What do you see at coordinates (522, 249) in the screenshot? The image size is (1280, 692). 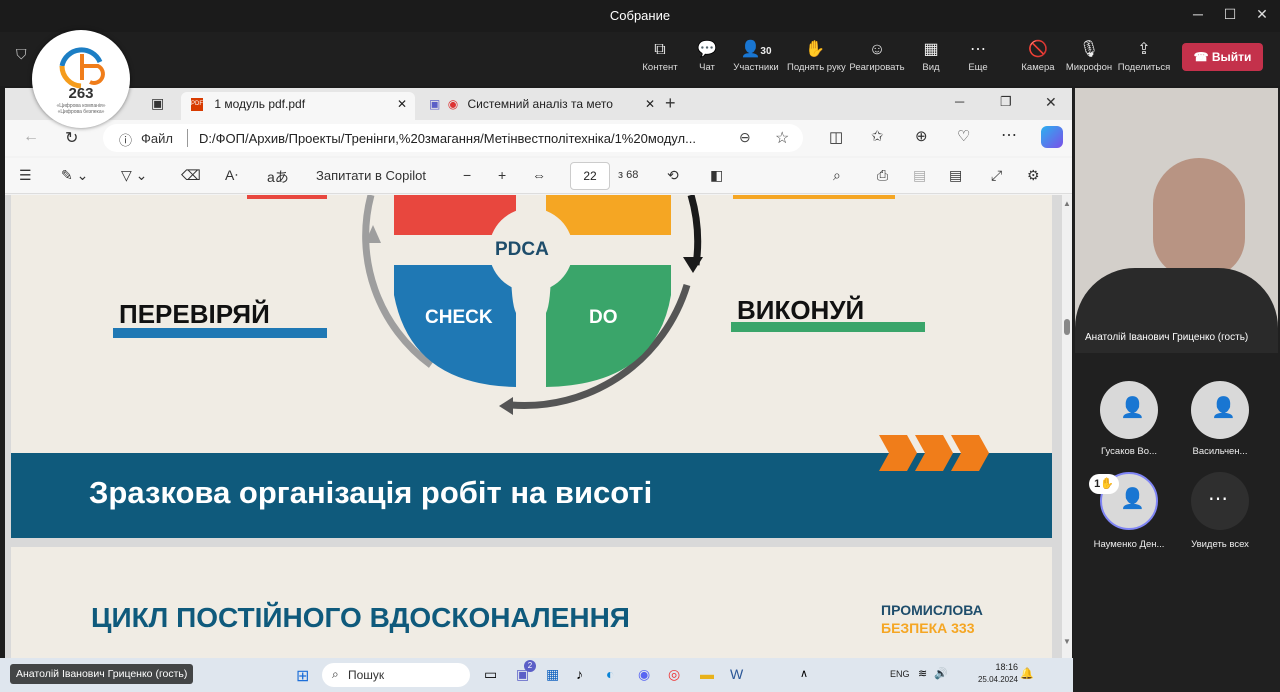 I see `pdca-label: PDCA` at bounding box center [522, 249].